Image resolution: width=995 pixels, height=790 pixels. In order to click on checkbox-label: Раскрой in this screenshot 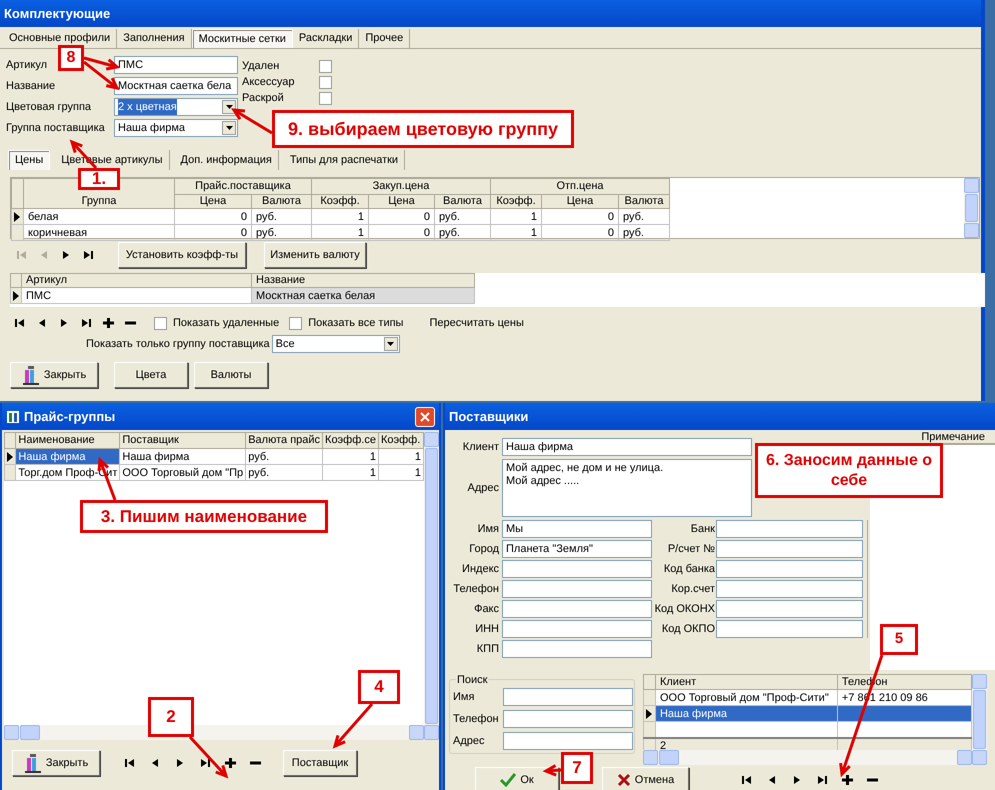, I will do `click(263, 98)`.